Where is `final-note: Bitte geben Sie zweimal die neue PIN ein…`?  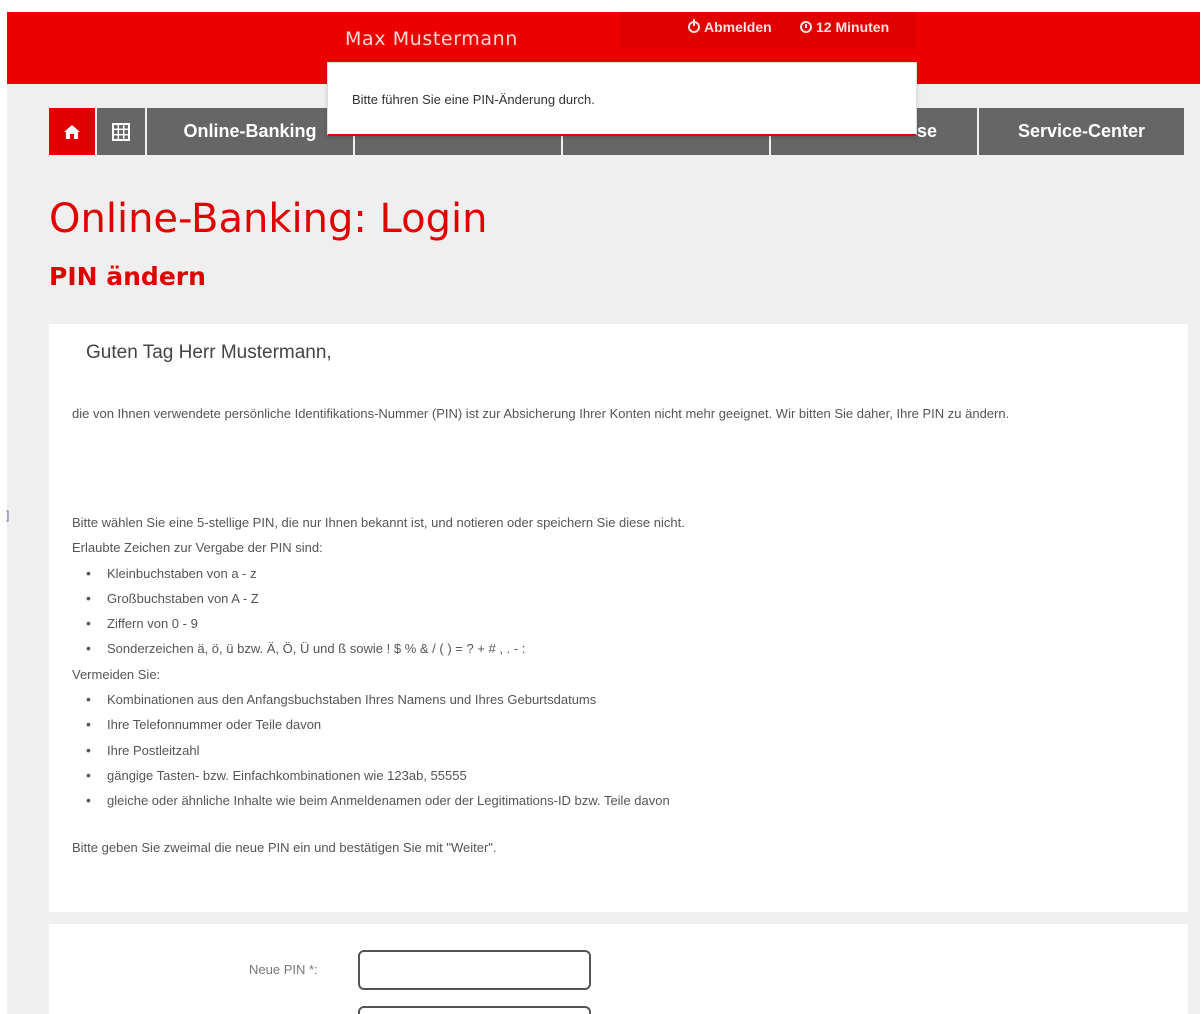
final-note: Bitte geben Sie zweimal die neue PIN ein… is located at coordinates (284, 847).